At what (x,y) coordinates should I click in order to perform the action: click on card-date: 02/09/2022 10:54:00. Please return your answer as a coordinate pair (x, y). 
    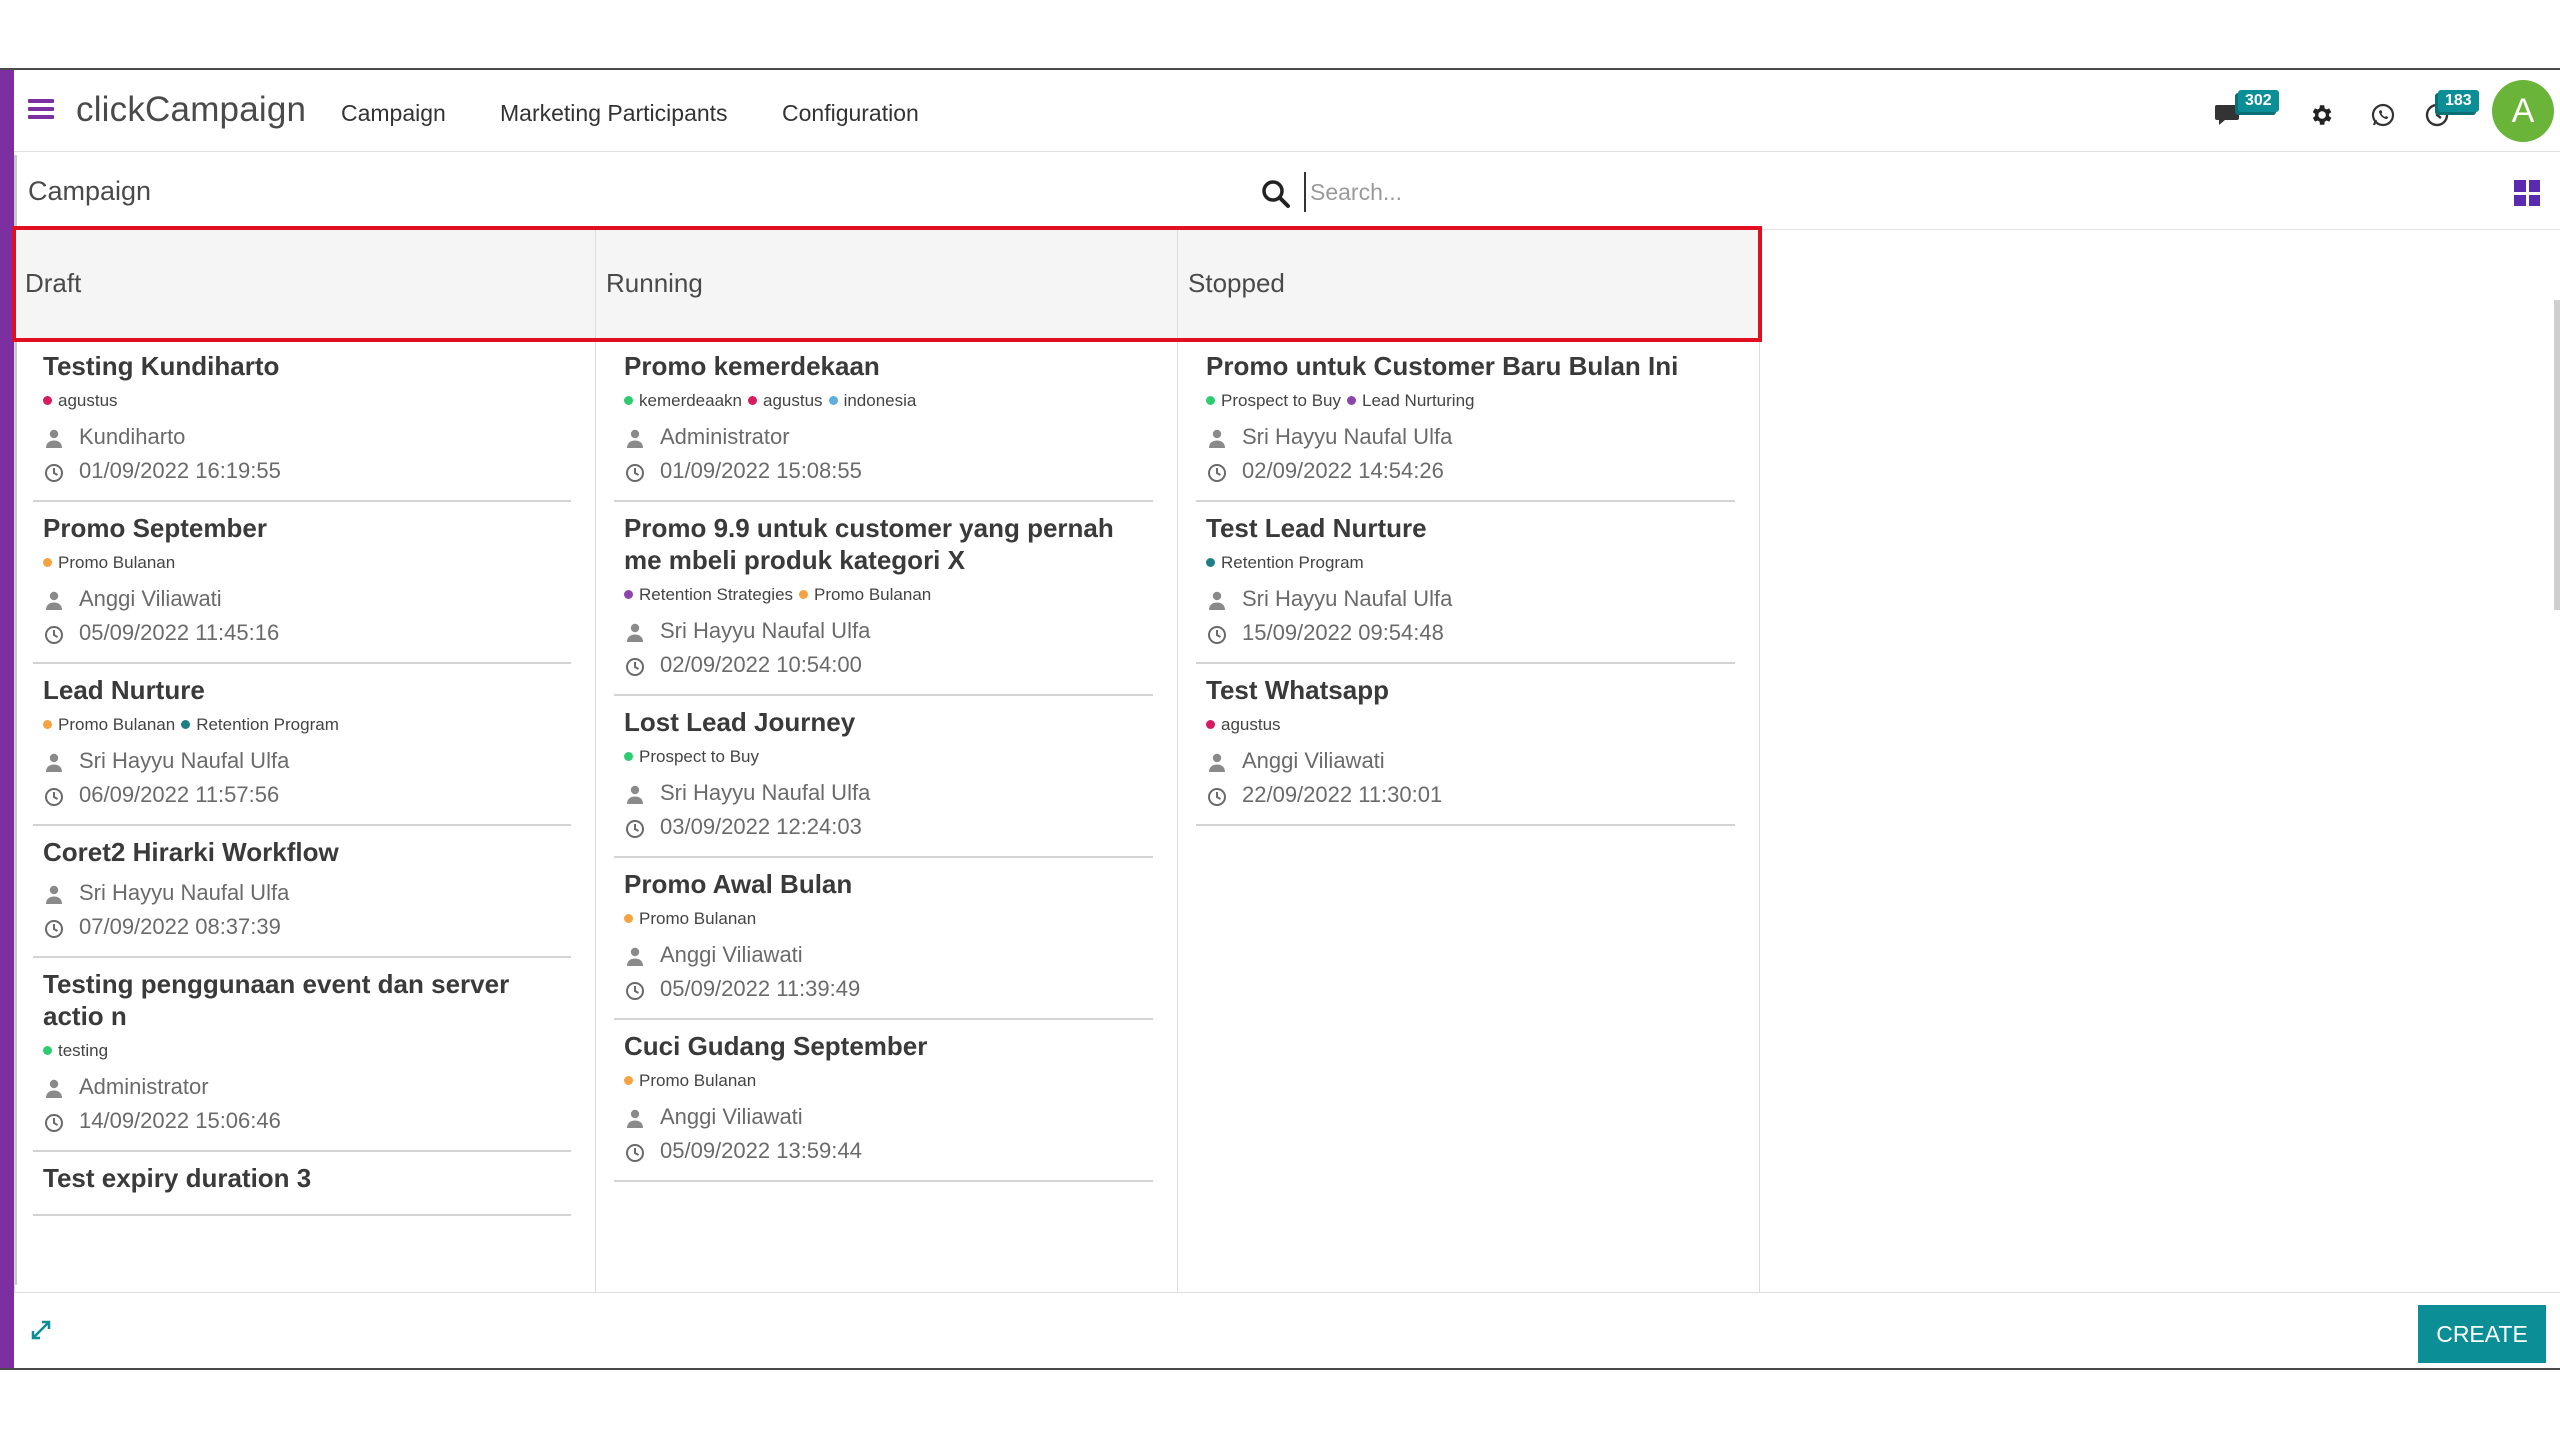
    Looking at the image, I should click on (888, 665).